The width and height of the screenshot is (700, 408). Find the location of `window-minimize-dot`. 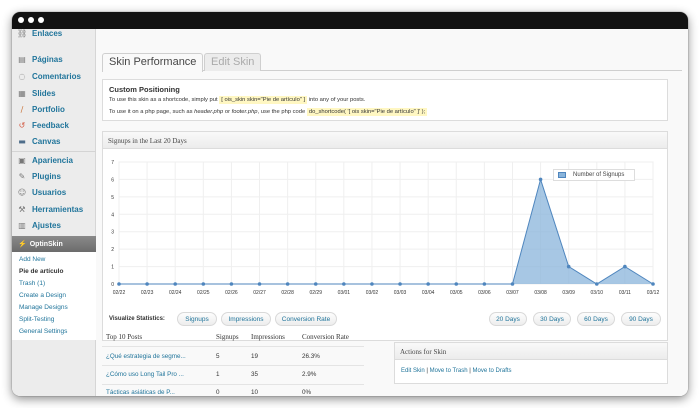

window-minimize-dot is located at coordinates (31, 20).